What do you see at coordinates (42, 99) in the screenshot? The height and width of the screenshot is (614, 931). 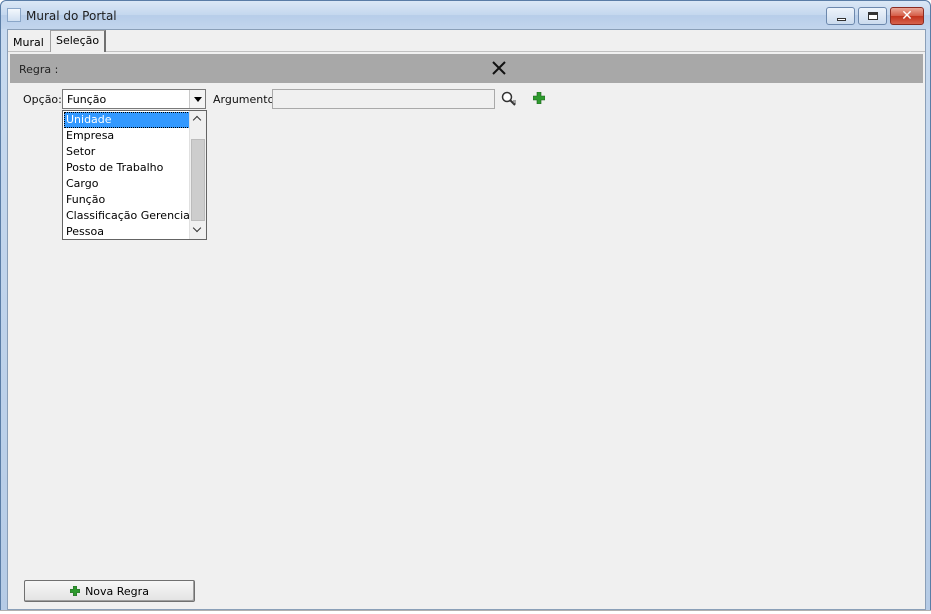 I see `option-label: Opção:` at bounding box center [42, 99].